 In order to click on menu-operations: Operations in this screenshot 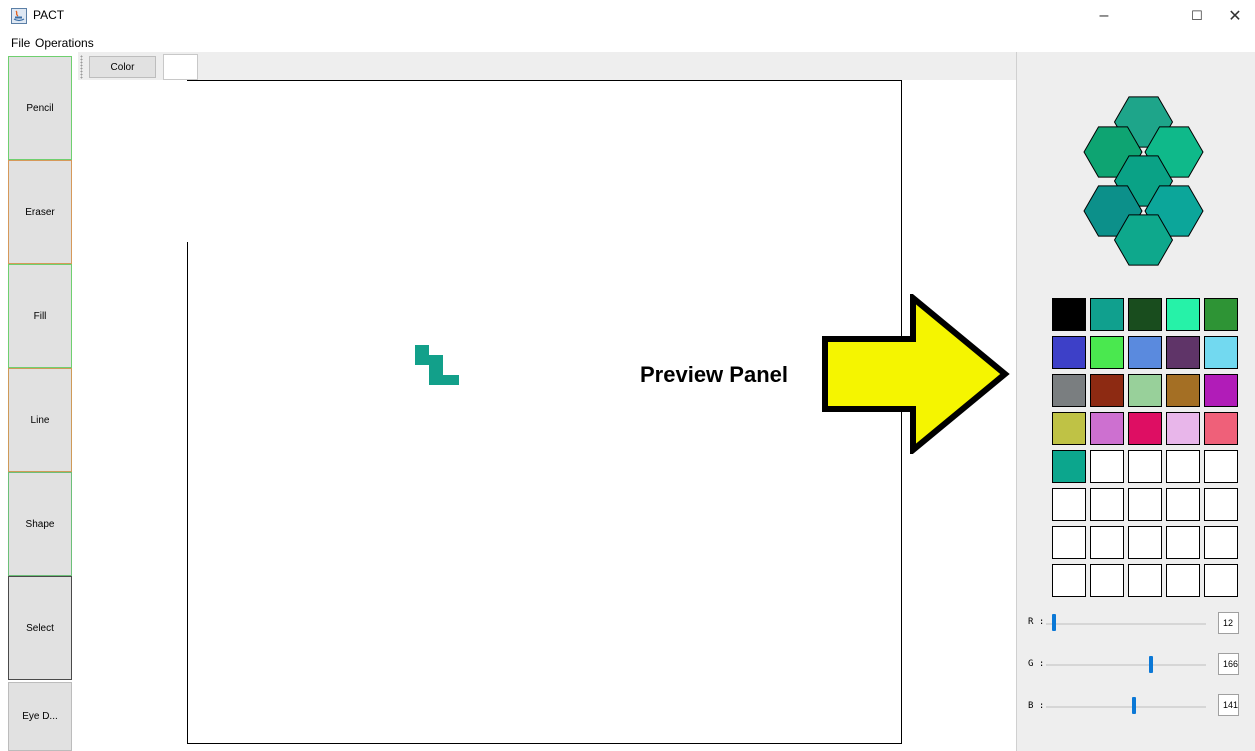, I will do `click(64, 43)`.